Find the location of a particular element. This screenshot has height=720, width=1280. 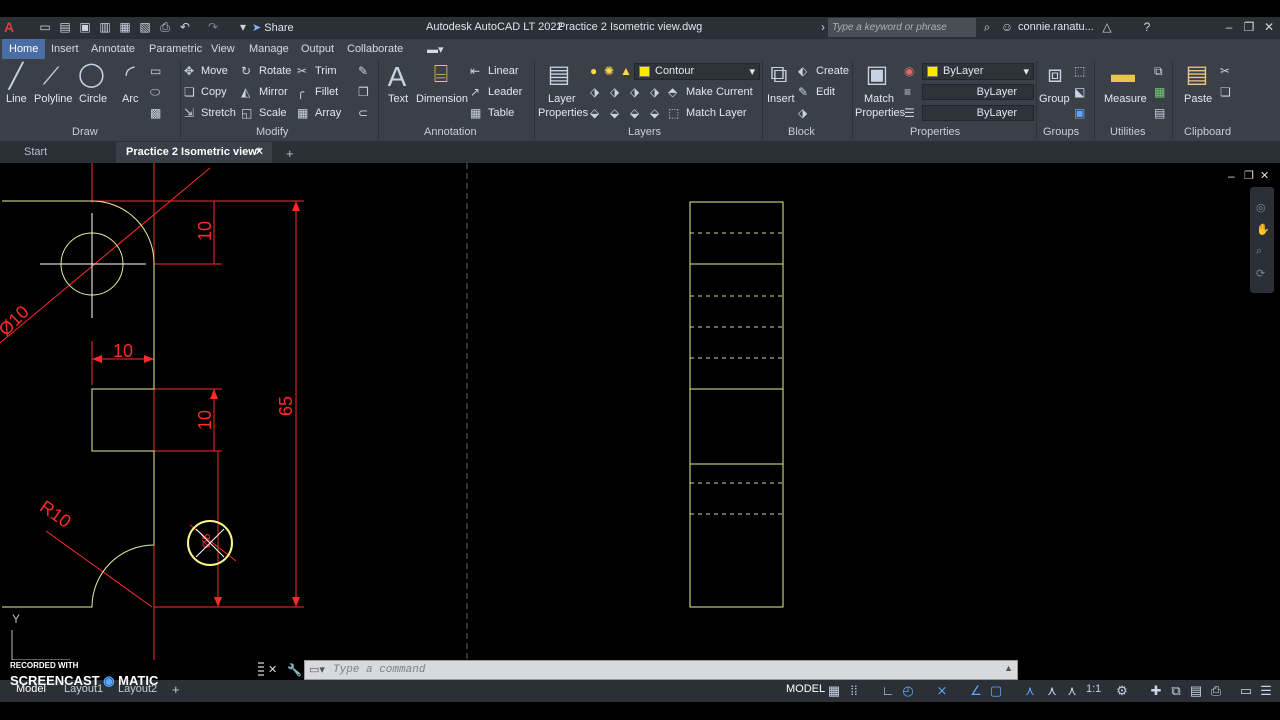

lineweight-dropdown: ByLayer is located at coordinates (978, 92).